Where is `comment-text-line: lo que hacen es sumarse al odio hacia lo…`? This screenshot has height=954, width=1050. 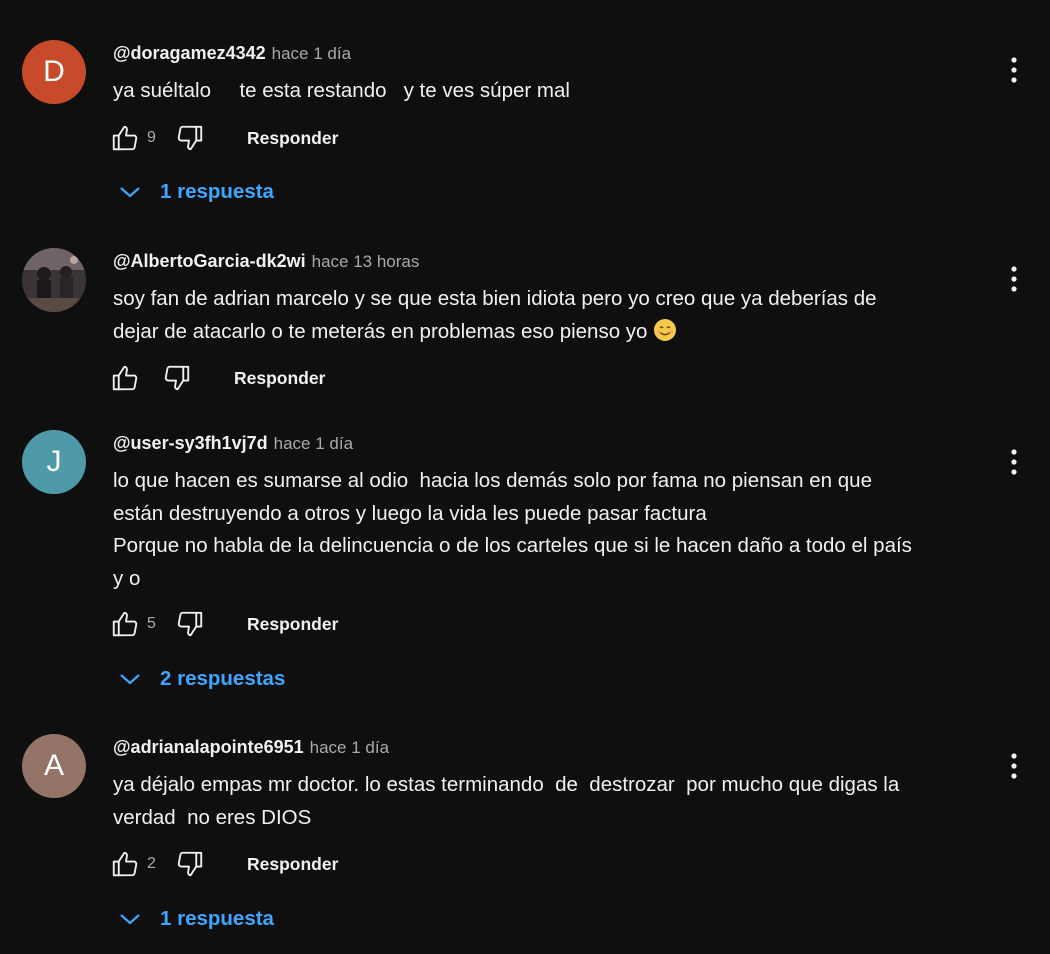 comment-text-line: lo que hacen es sumarse al odio hacia lo… is located at coordinates (492, 480).